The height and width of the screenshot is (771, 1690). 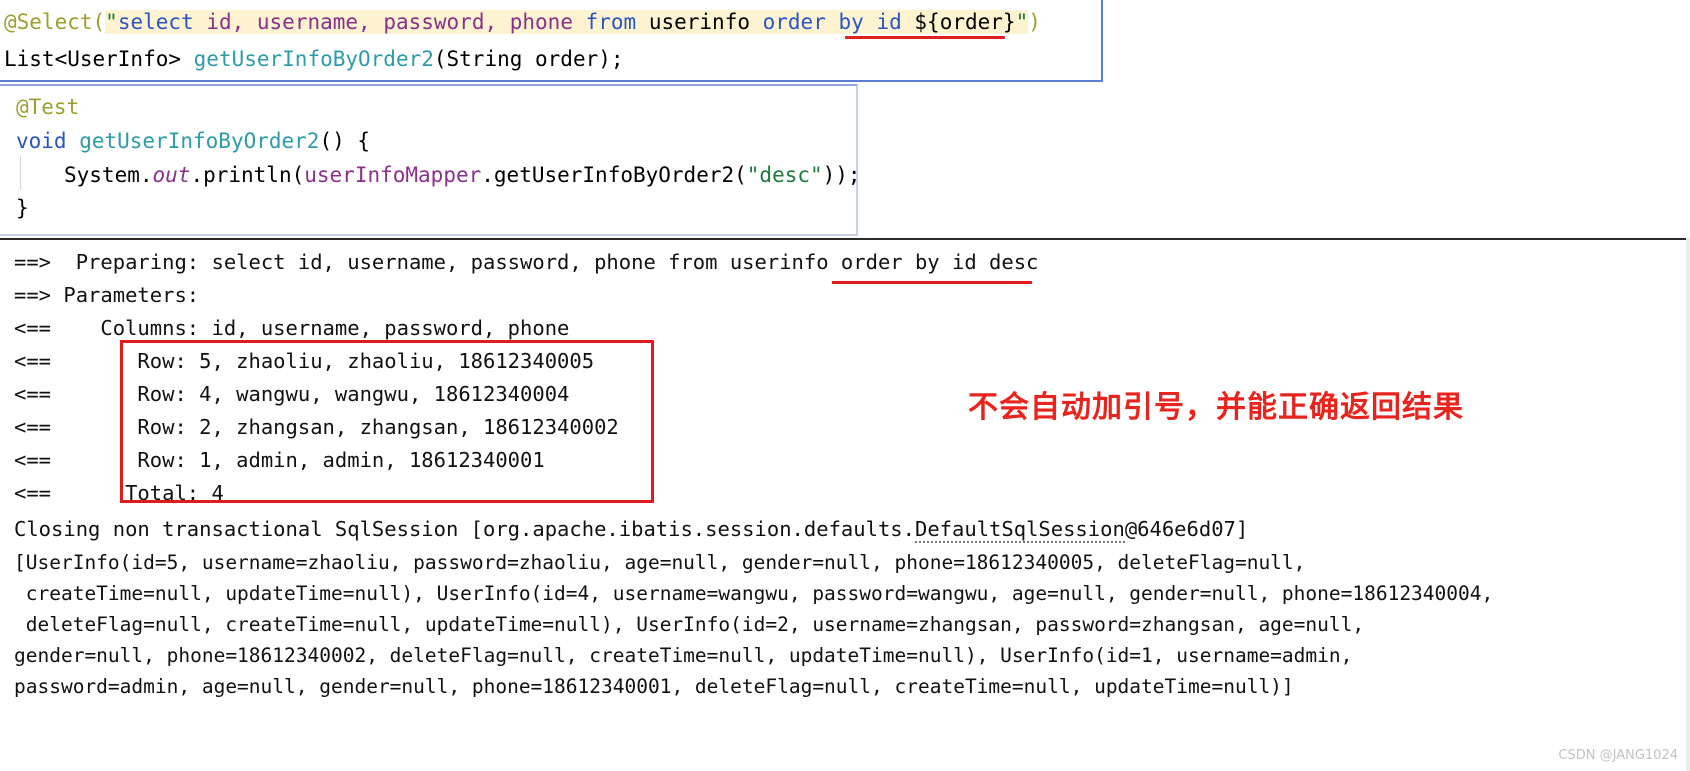 What do you see at coordinates (784, 175) in the screenshot?
I see `desc-string-argument: "desc"` at bounding box center [784, 175].